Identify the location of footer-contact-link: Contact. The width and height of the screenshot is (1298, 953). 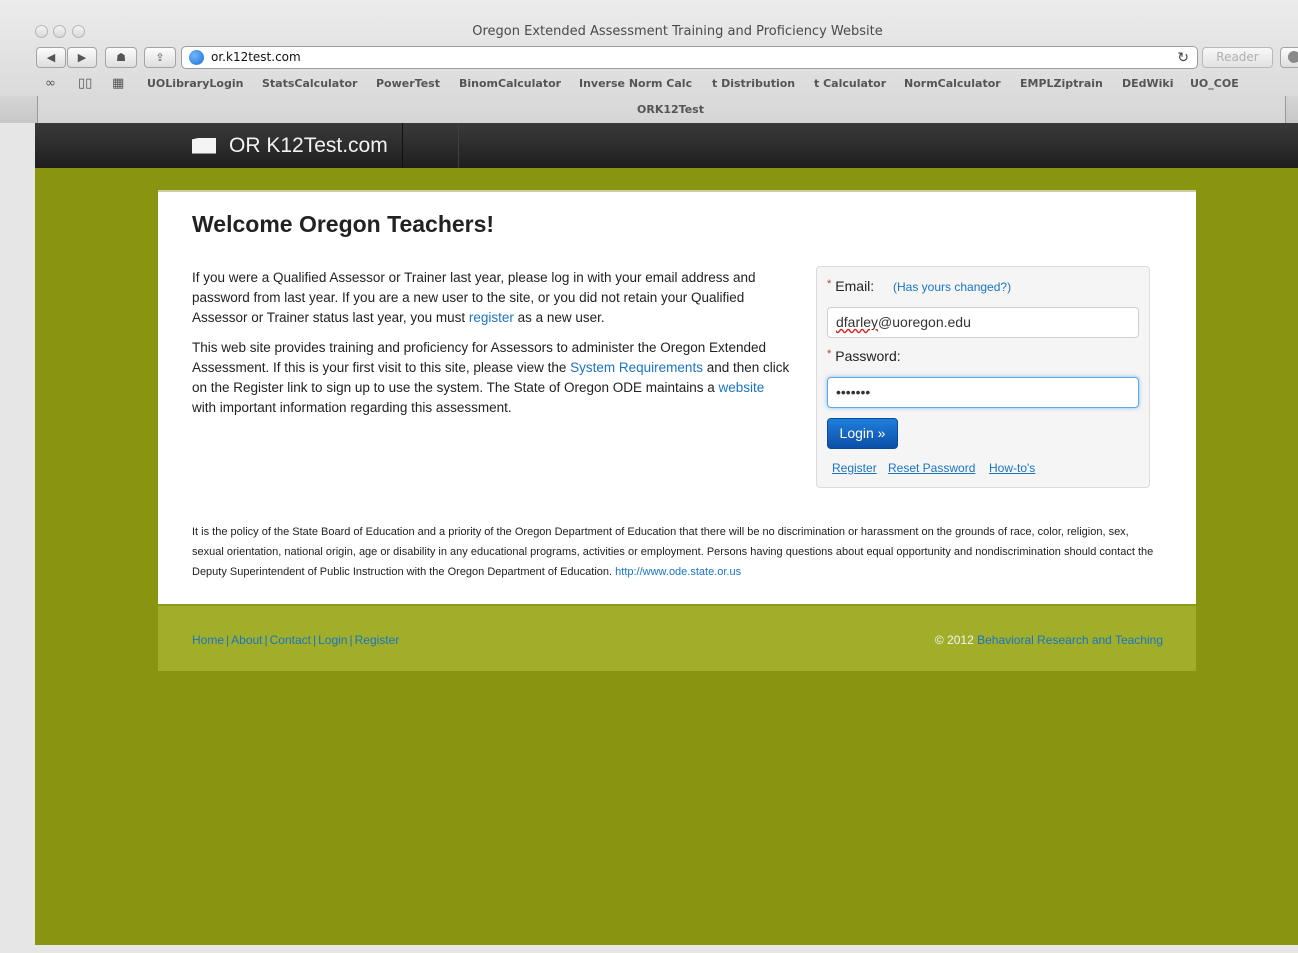
(290, 640).